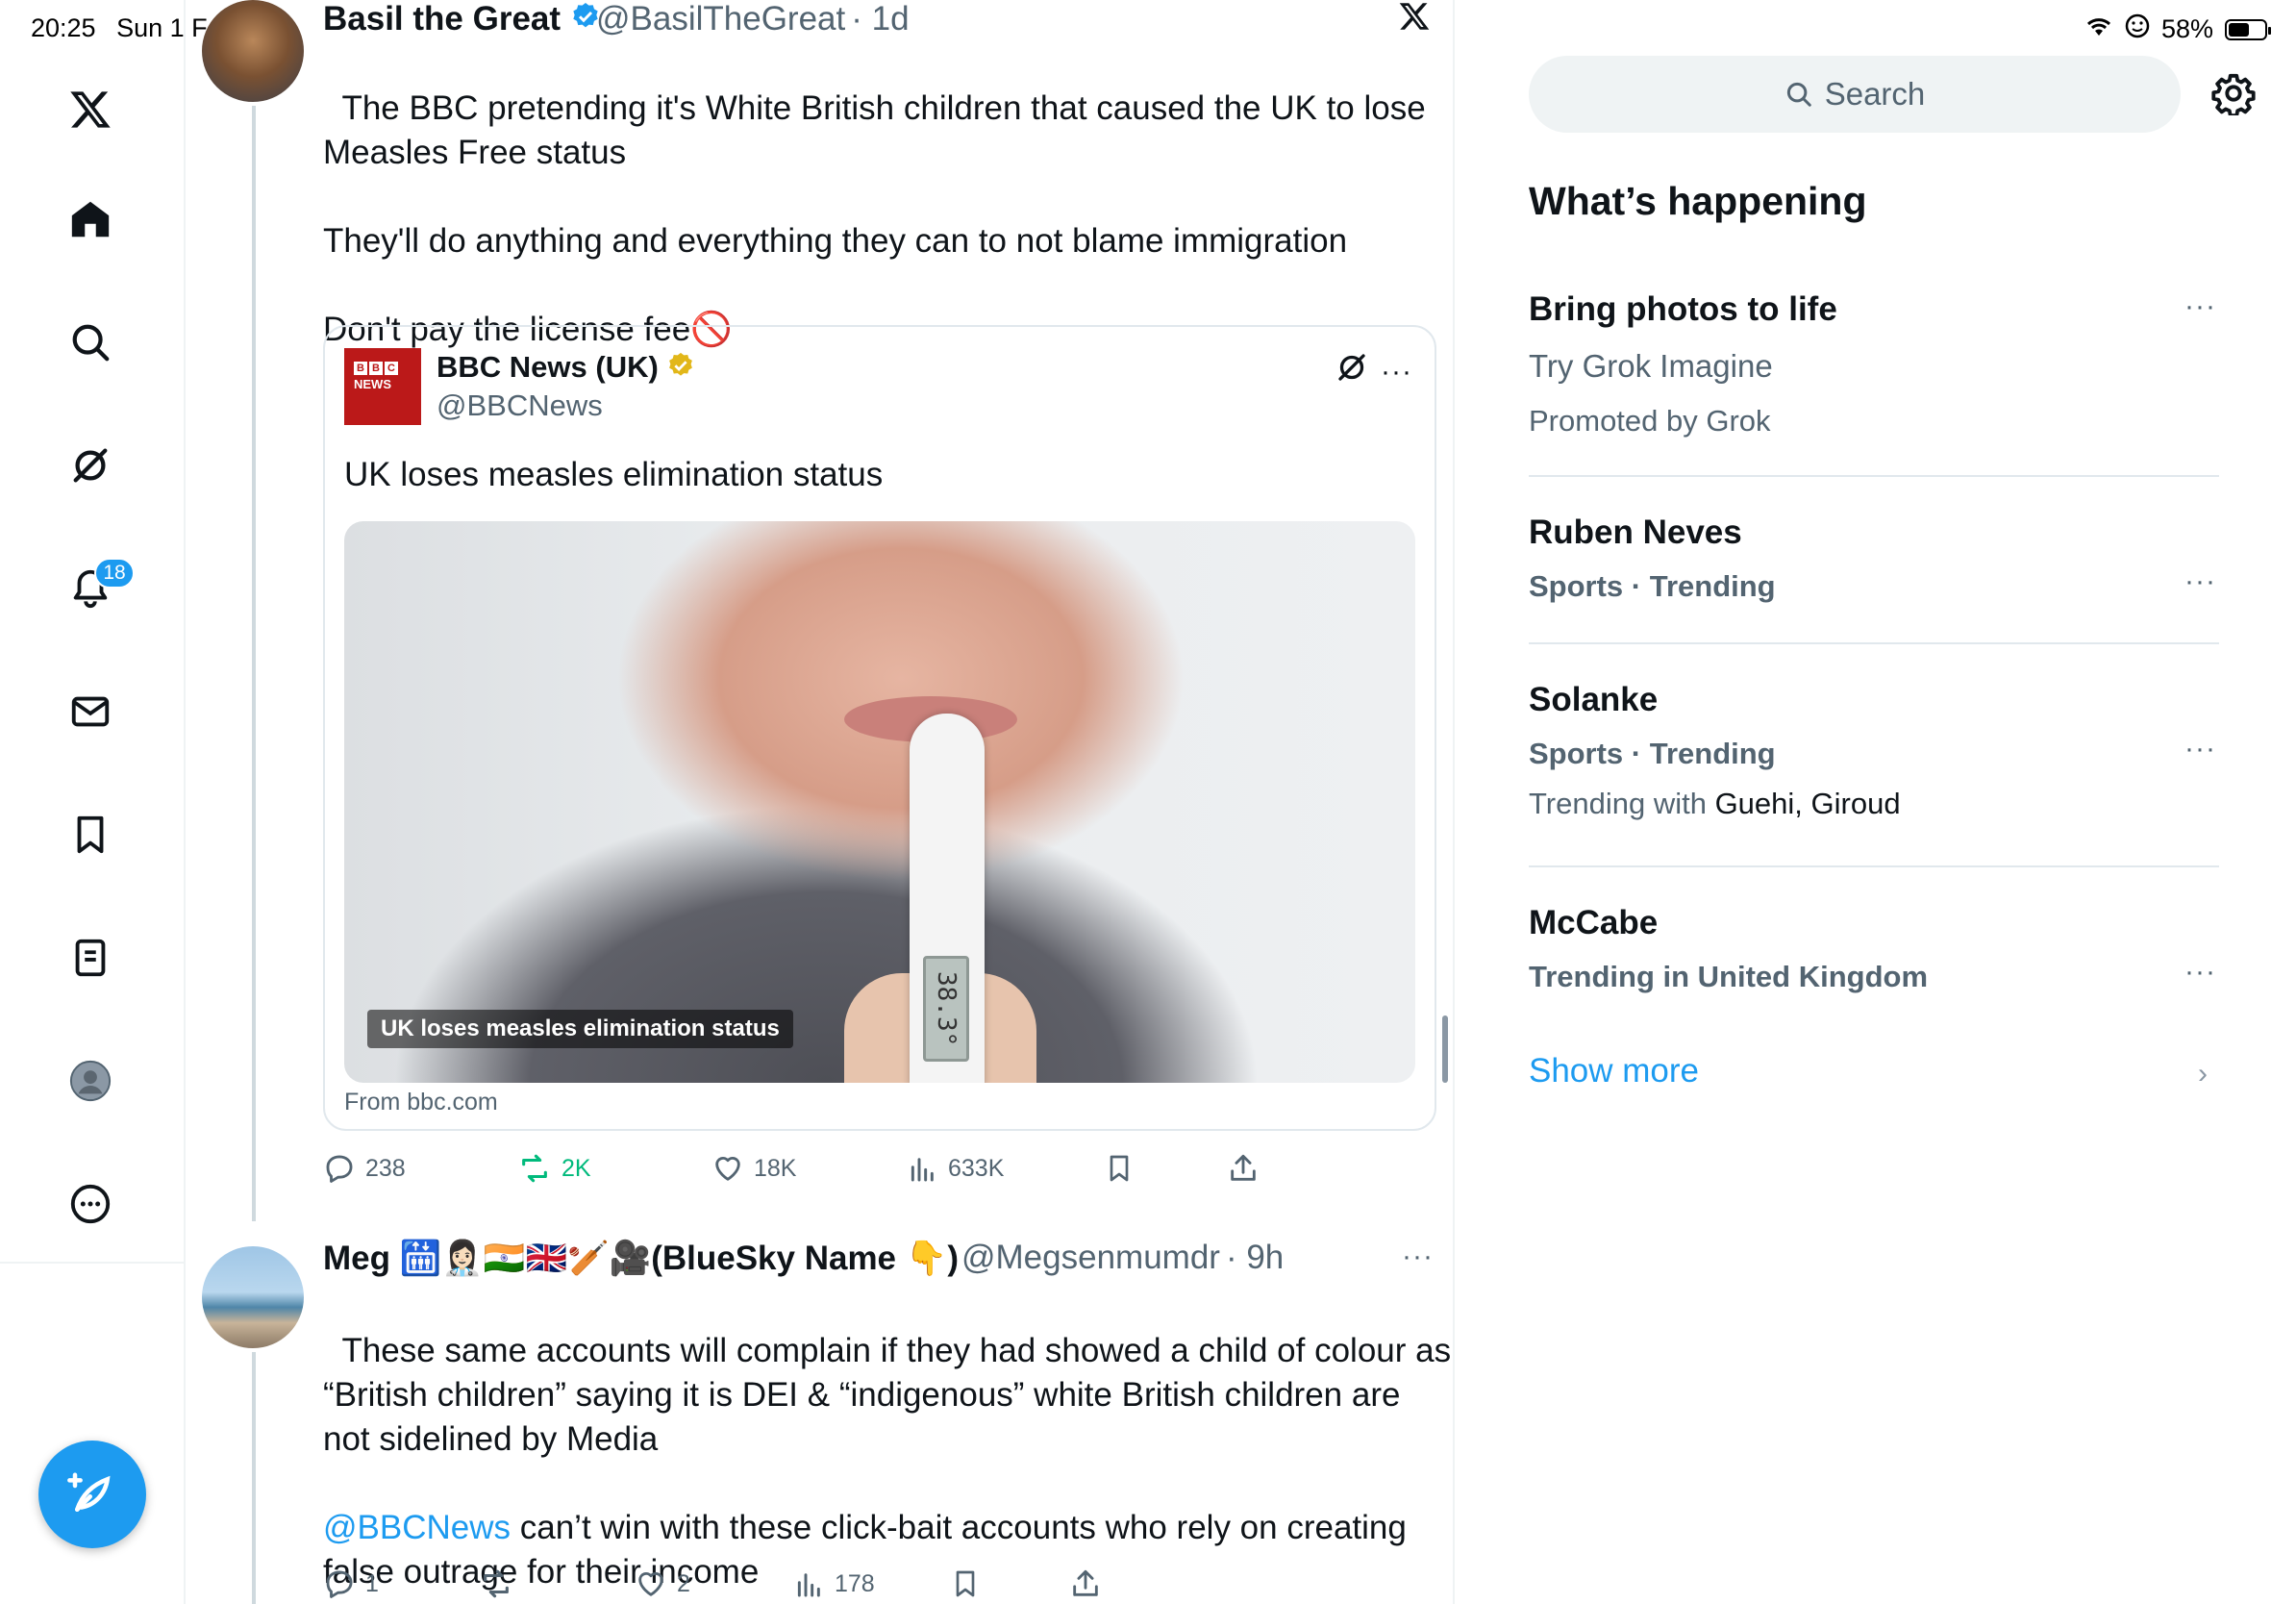 The height and width of the screenshot is (1604, 2296). I want to click on chevron-right-icon: ›, so click(2203, 1074).